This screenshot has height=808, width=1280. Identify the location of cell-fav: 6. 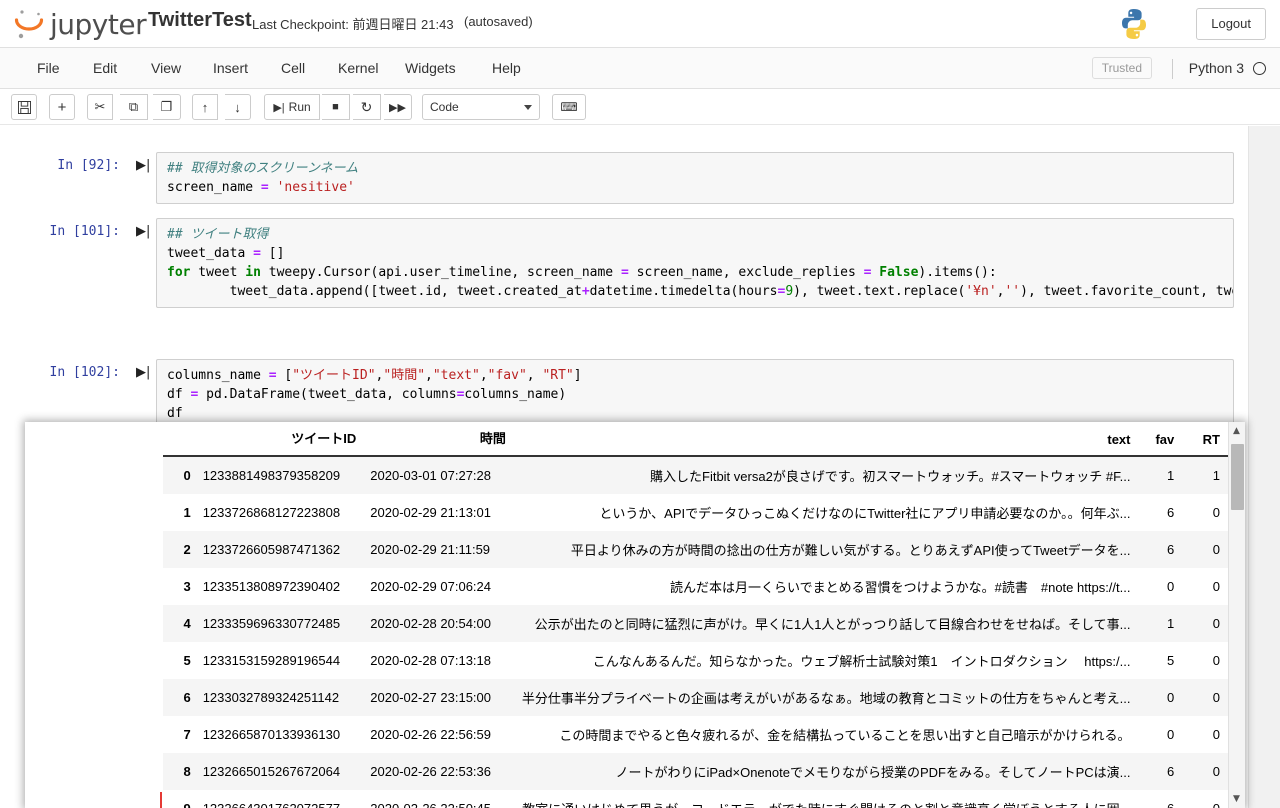
(1171, 549).